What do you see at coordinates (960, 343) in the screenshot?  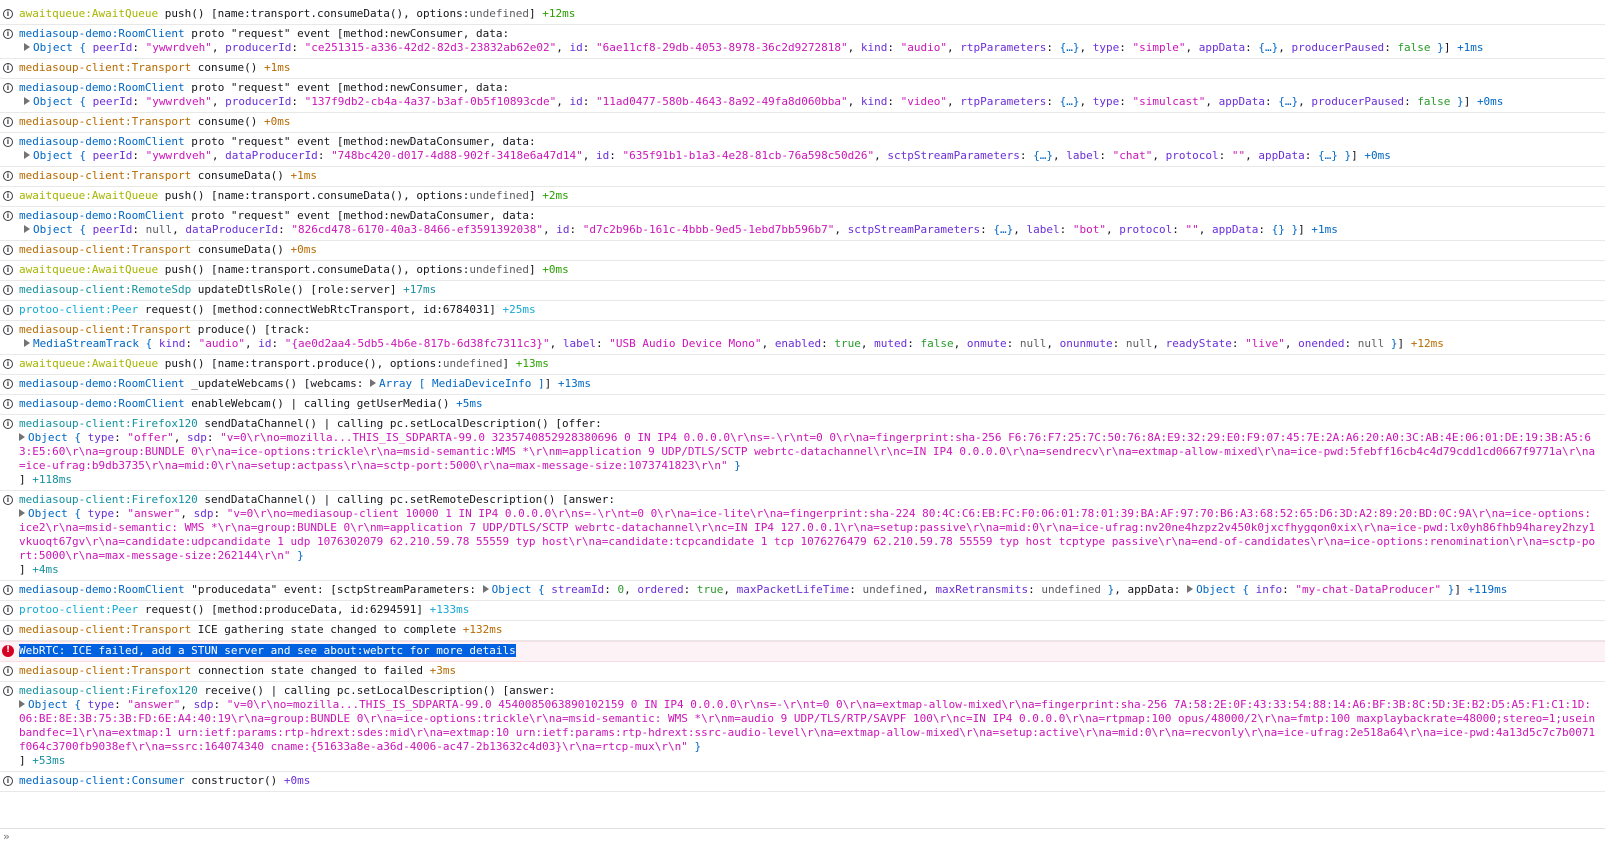 I see `console.messages.13.obj-segment: ,` at bounding box center [960, 343].